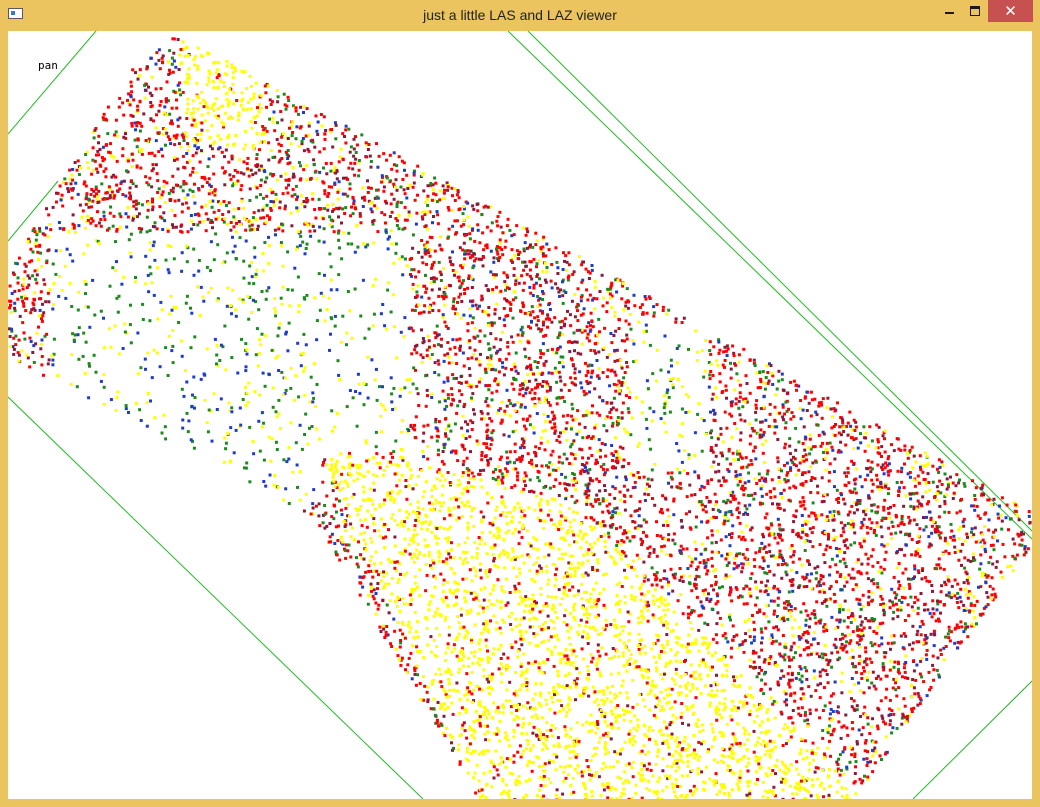  I want to click on window-title: just a little LAS and LAZ viewer, so click(520, 15).